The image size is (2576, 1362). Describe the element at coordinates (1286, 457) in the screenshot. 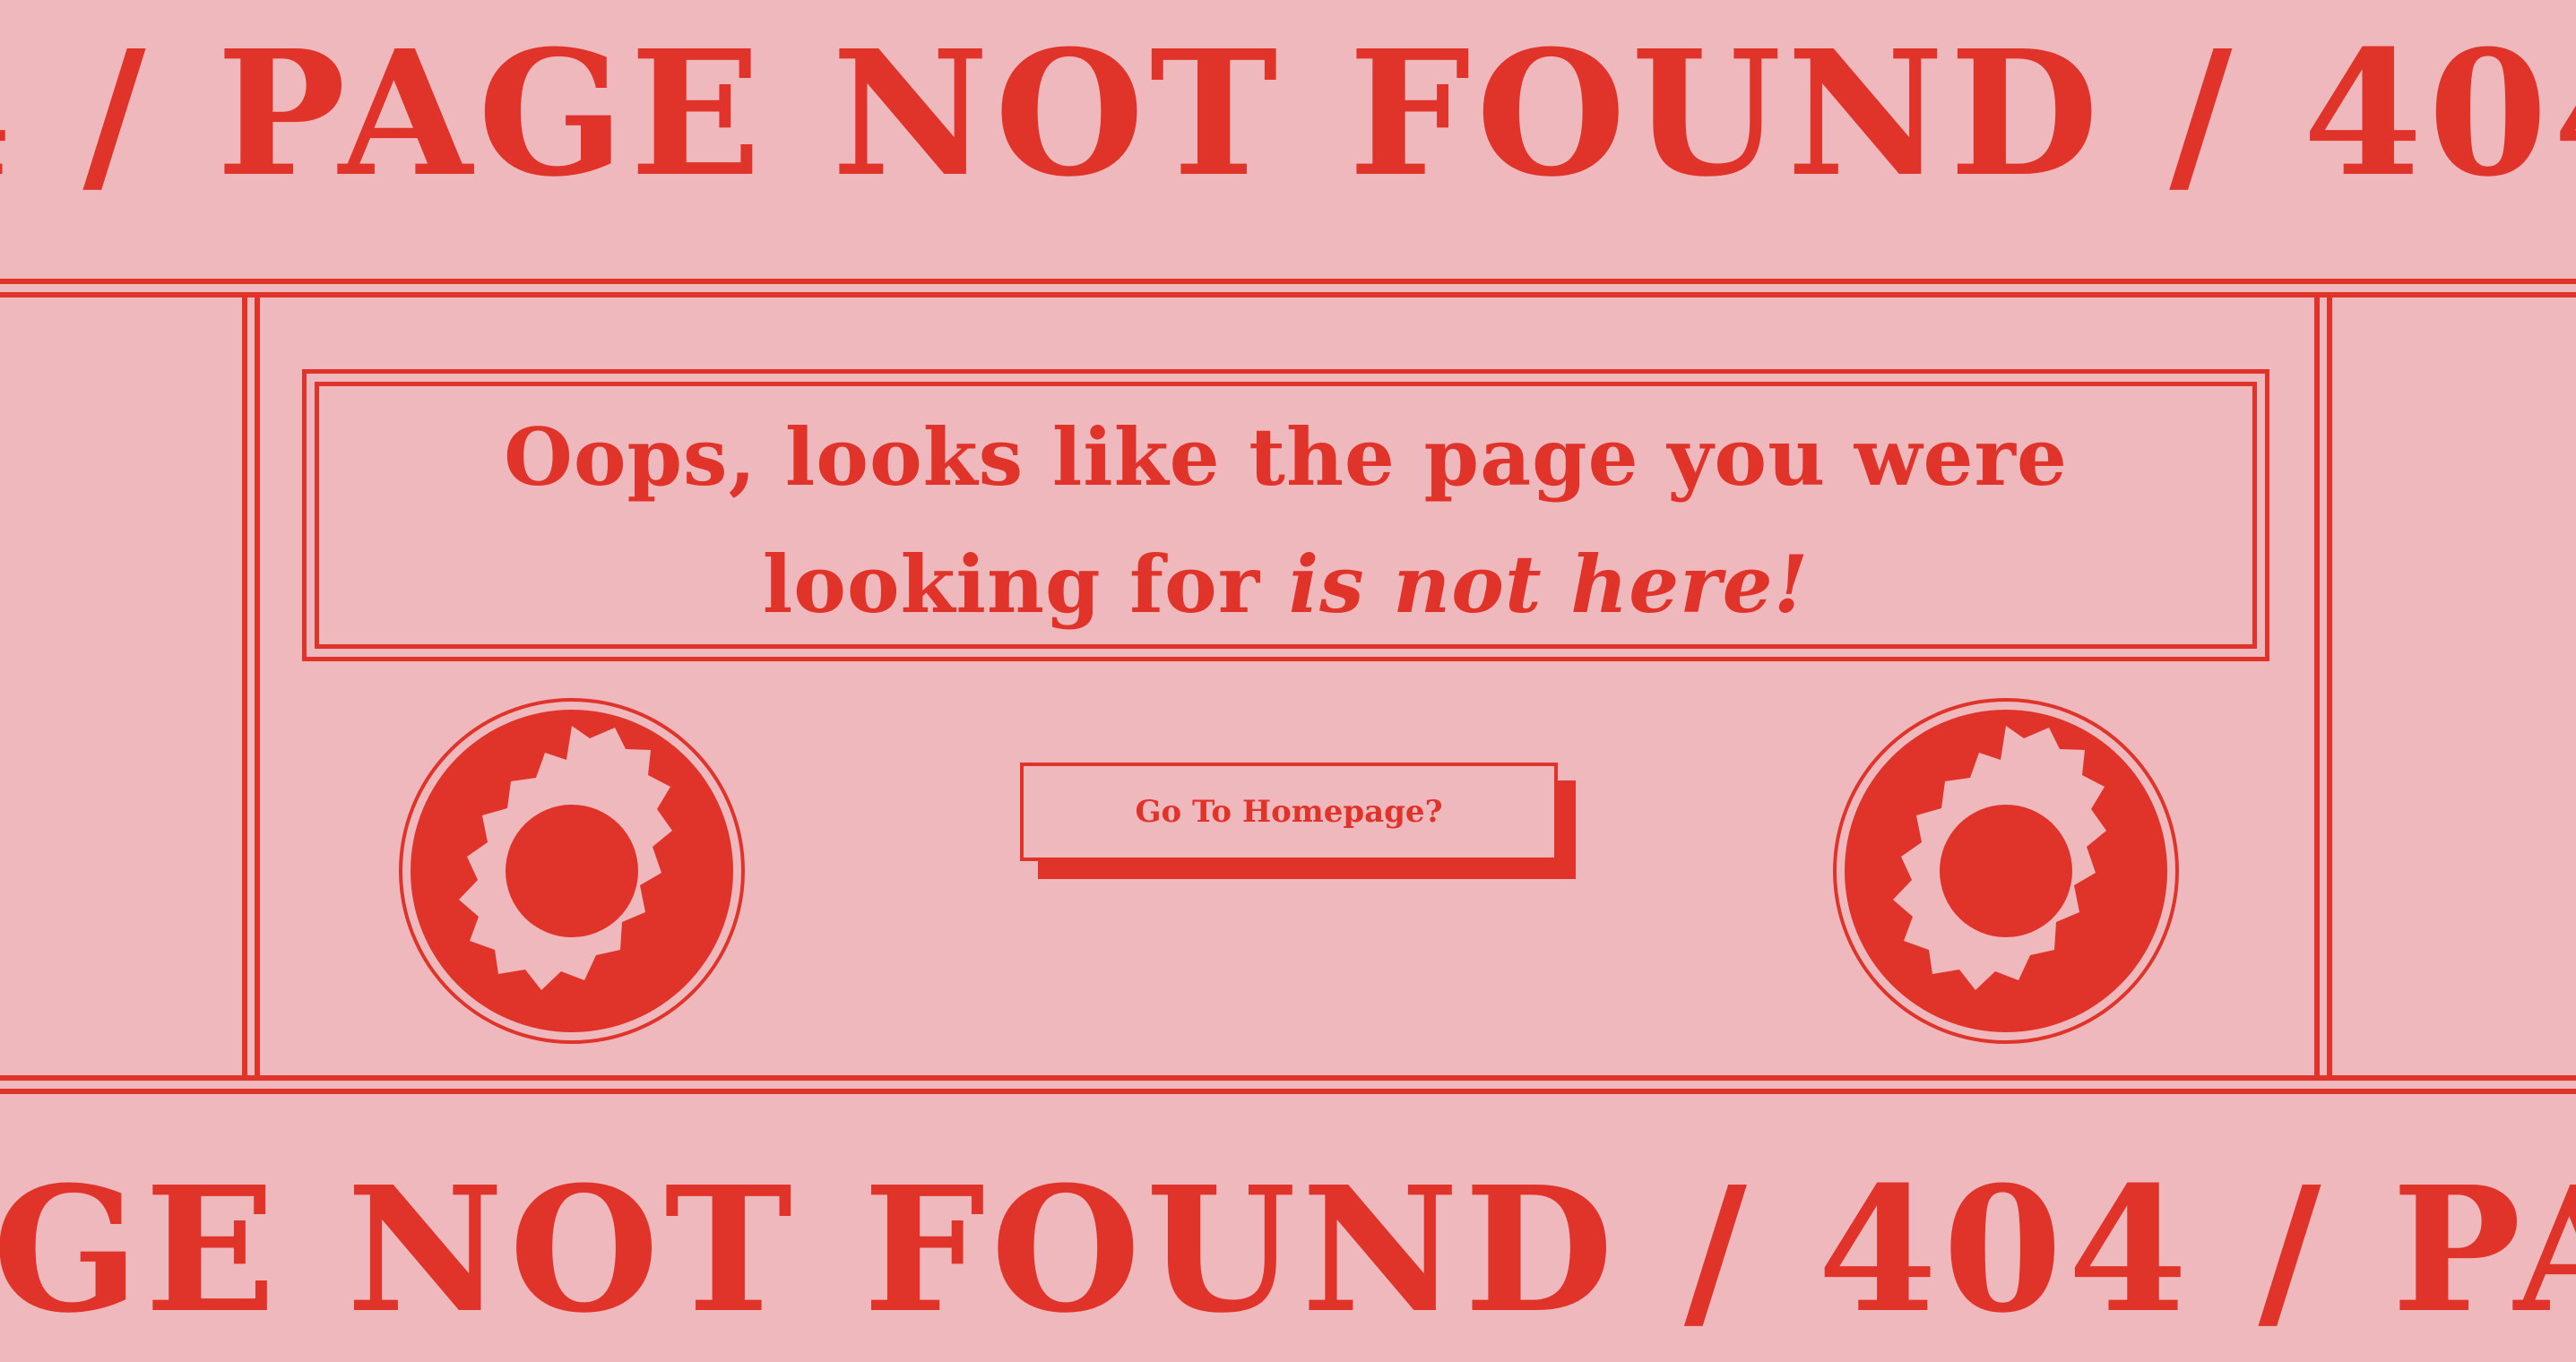

I see `error-message-line-1: Oops, looks like the page you were` at that location.